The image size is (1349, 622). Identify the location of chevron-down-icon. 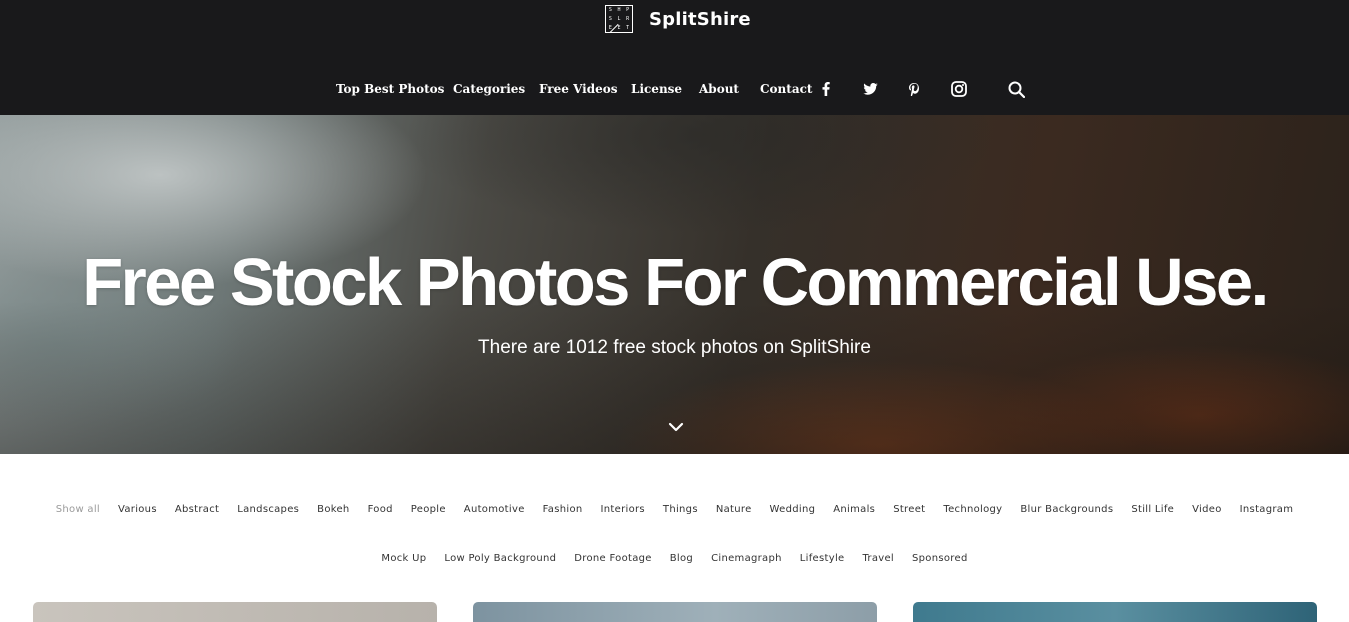
(676, 427).